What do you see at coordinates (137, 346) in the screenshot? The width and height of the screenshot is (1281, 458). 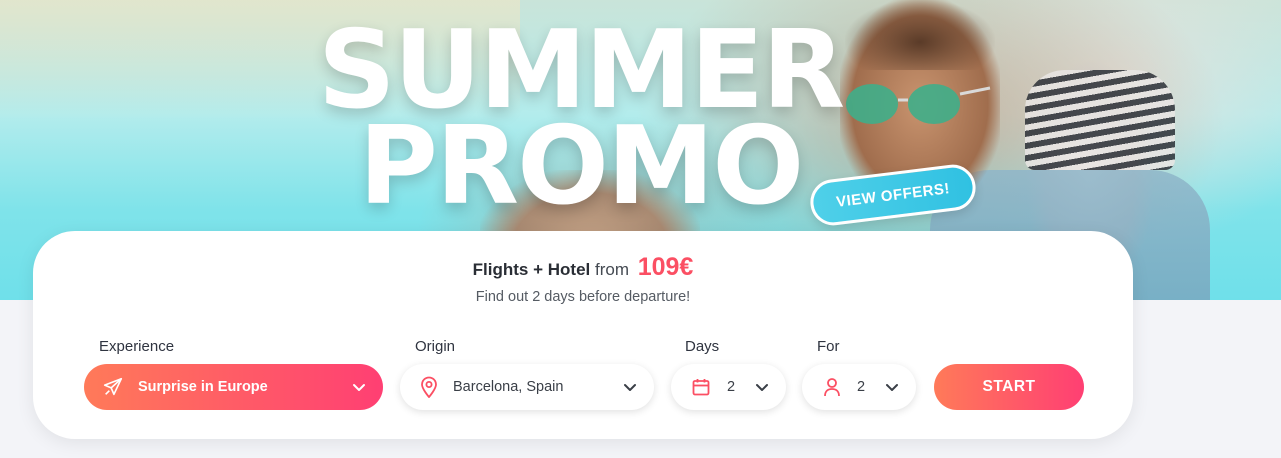 I see `experience-label: Experience` at bounding box center [137, 346].